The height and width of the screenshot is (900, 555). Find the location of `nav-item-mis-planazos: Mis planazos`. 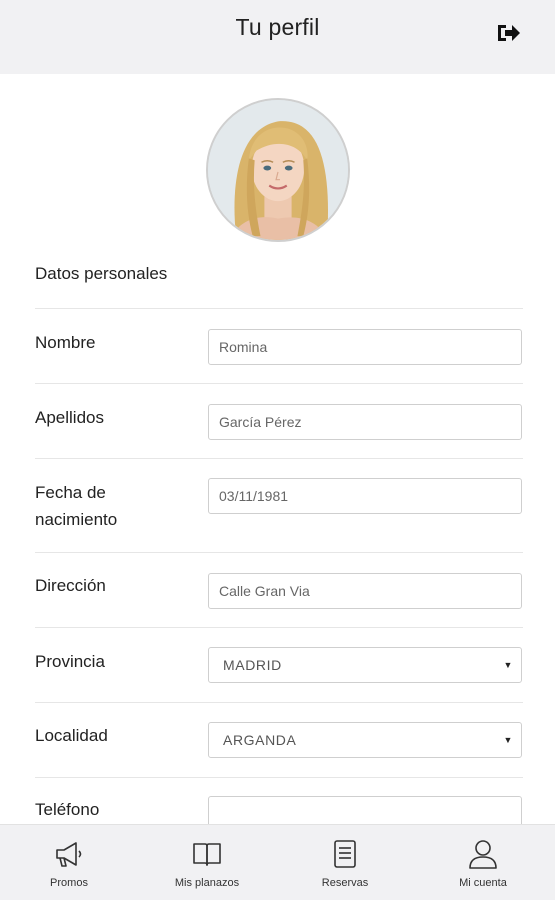

nav-item-mis-planazos: Mis planazos is located at coordinates (207, 862).